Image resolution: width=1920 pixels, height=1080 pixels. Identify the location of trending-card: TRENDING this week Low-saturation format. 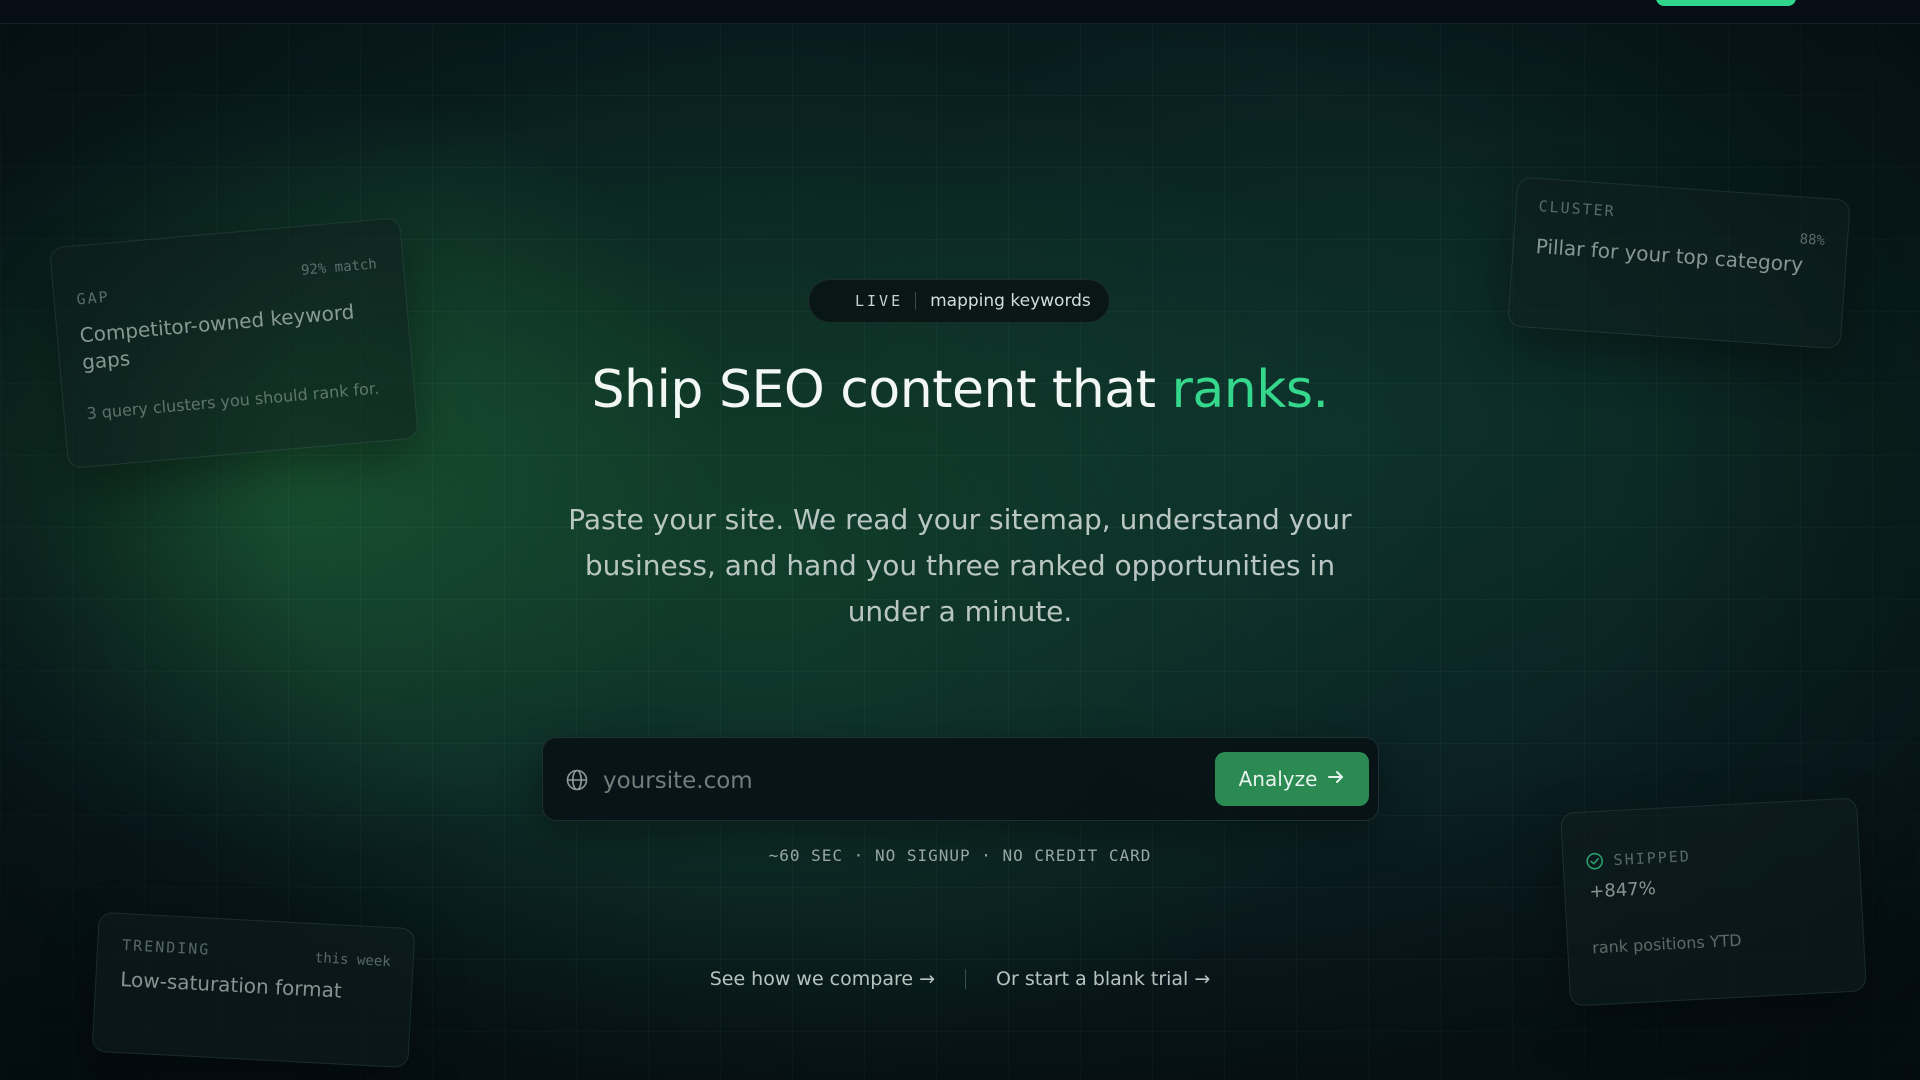
(253, 990).